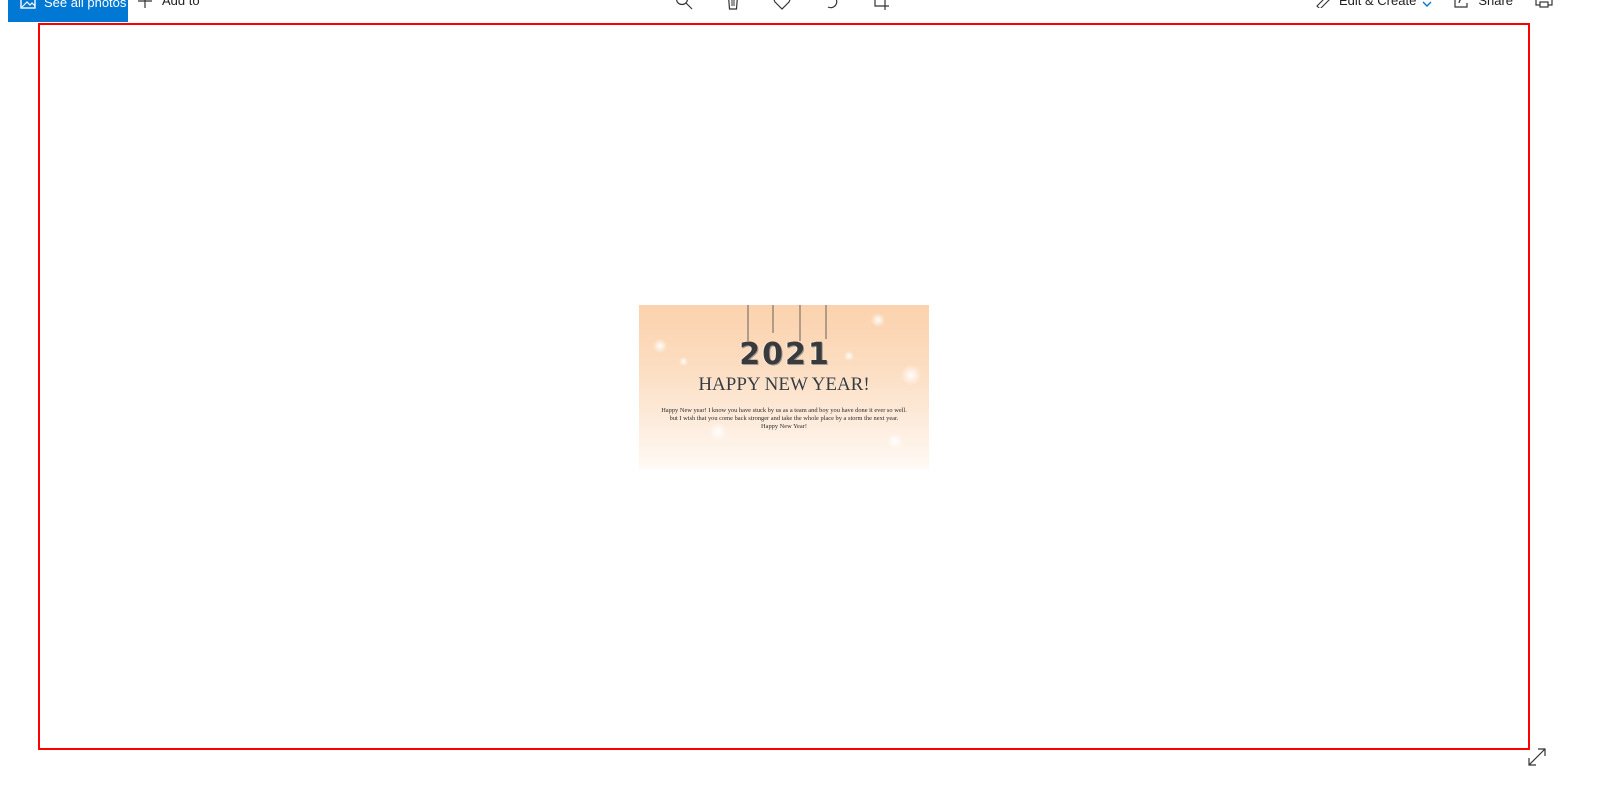 The image size is (1616, 798). What do you see at coordinates (1496, 4) in the screenshot?
I see `share-label: Share` at bounding box center [1496, 4].